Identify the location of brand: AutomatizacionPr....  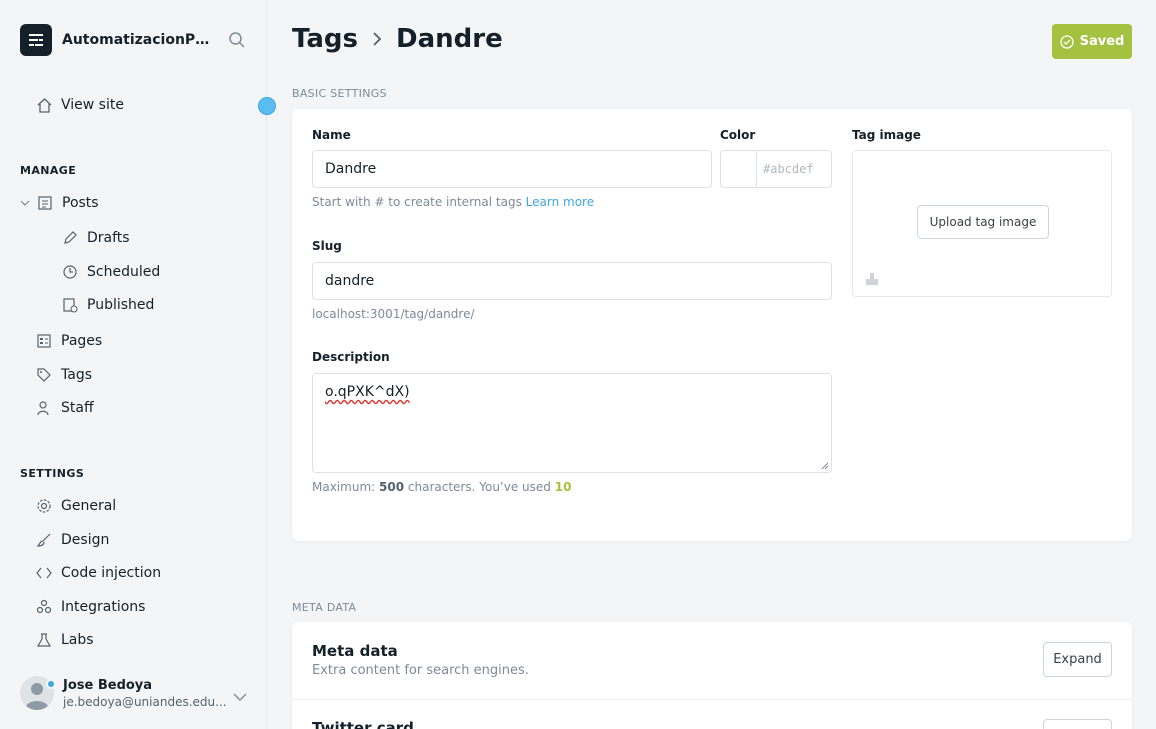
(116, 40).